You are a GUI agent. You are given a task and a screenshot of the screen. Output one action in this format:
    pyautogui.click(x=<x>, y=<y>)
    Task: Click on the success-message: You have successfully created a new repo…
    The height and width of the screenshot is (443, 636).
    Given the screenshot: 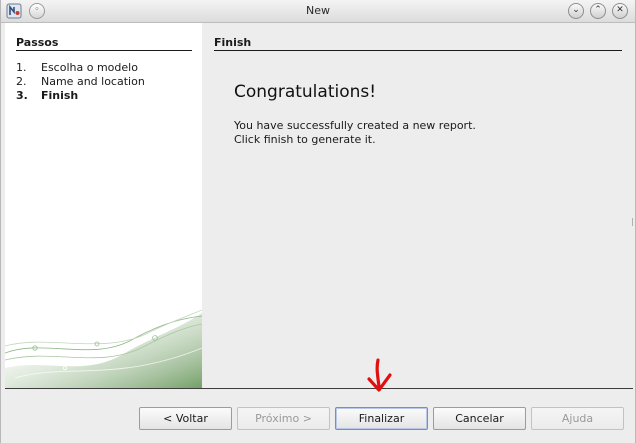 What is the action you would take?
    pyautogui.click(x=355, y=125)
    